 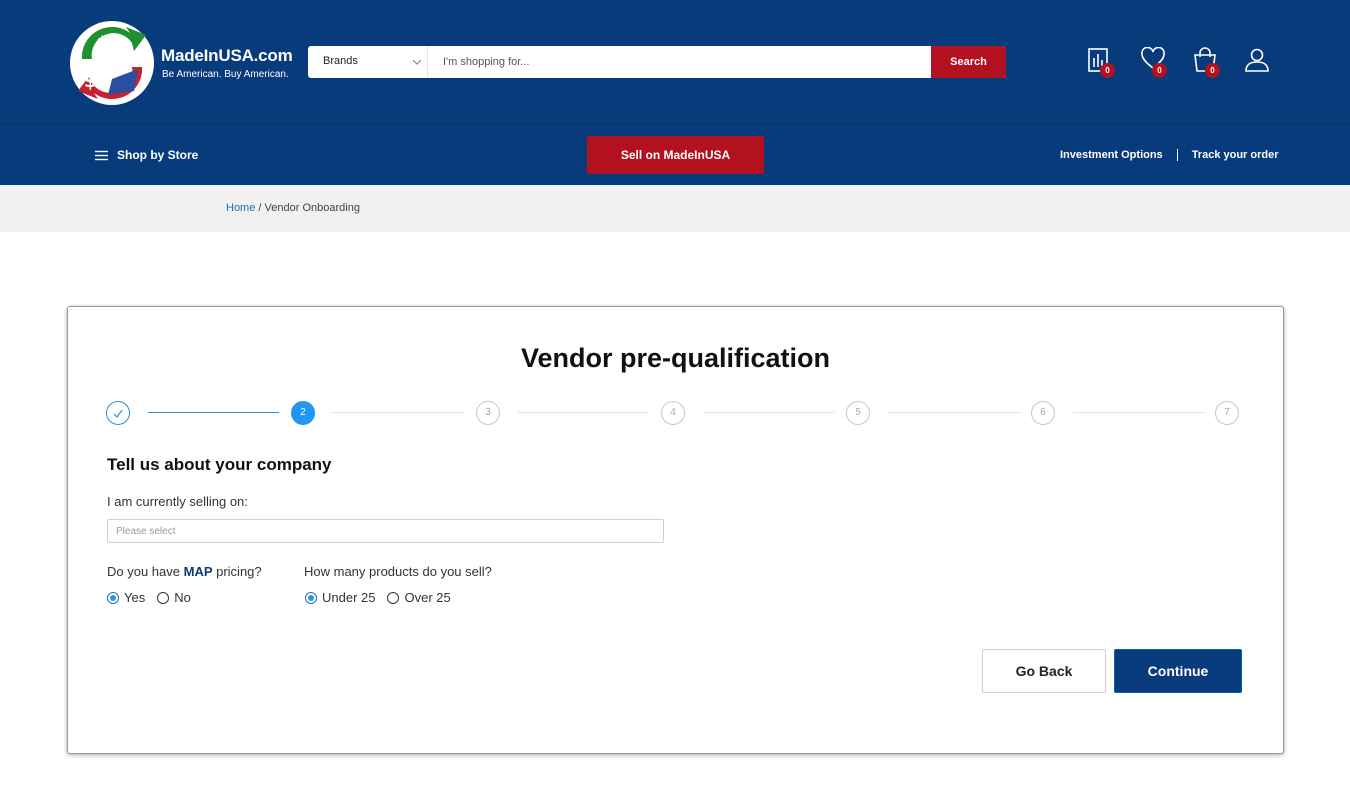 What do you see at coordinates (680, 62) in the screenshot?
I see `search-input` at bounding box center [680, 62].